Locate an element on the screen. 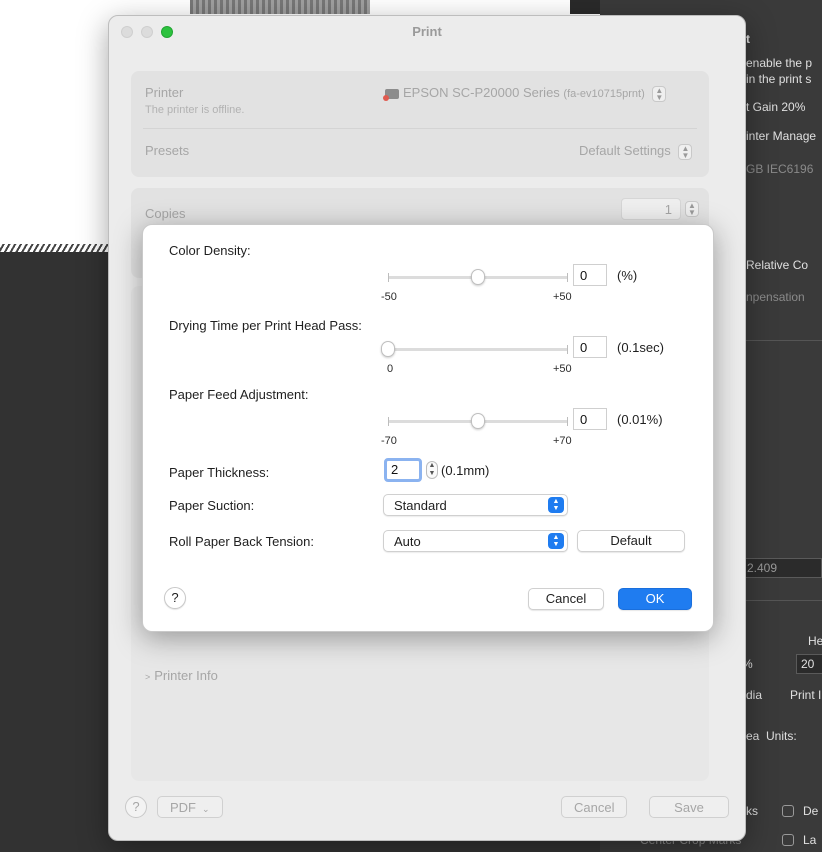  panel-line: Units: is located at coordinates (781, 736).